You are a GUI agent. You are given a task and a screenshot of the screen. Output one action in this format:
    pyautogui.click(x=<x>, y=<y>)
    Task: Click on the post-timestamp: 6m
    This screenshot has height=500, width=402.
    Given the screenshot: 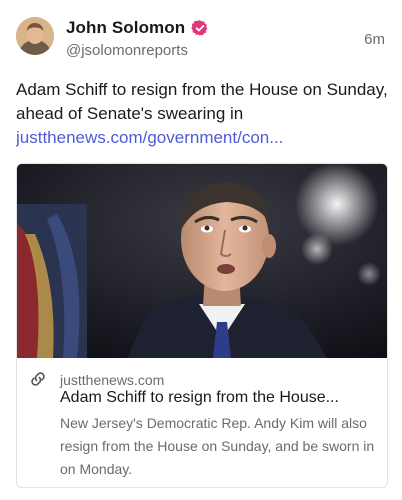 What is the action you would take?
    pyautogui.click(x=374, y=39)
    